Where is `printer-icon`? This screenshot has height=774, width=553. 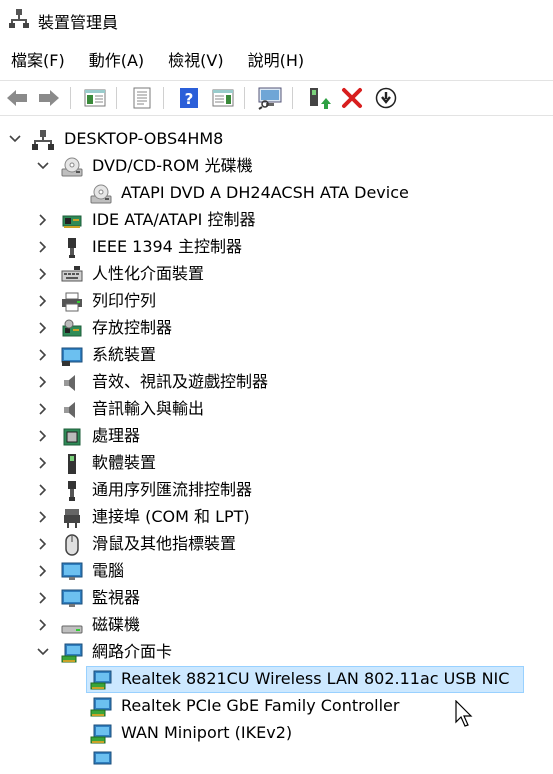 printer-icon is located at coordinates (72, 302).